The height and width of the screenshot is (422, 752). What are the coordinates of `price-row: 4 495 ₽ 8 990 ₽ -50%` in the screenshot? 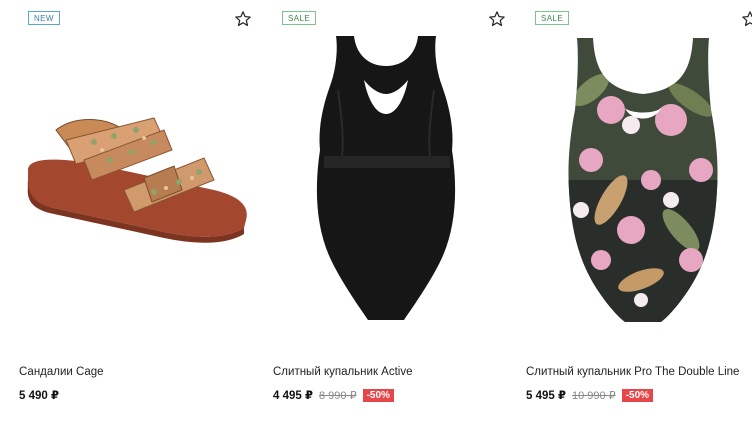 It's located at (333, 395).